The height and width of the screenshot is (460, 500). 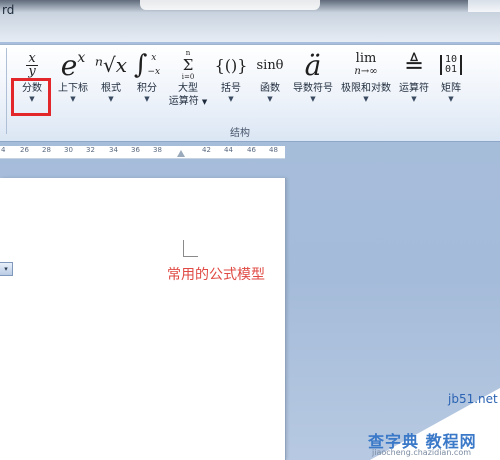 I want to click on function-glyph: sinθ, so click(x=270, y=65).